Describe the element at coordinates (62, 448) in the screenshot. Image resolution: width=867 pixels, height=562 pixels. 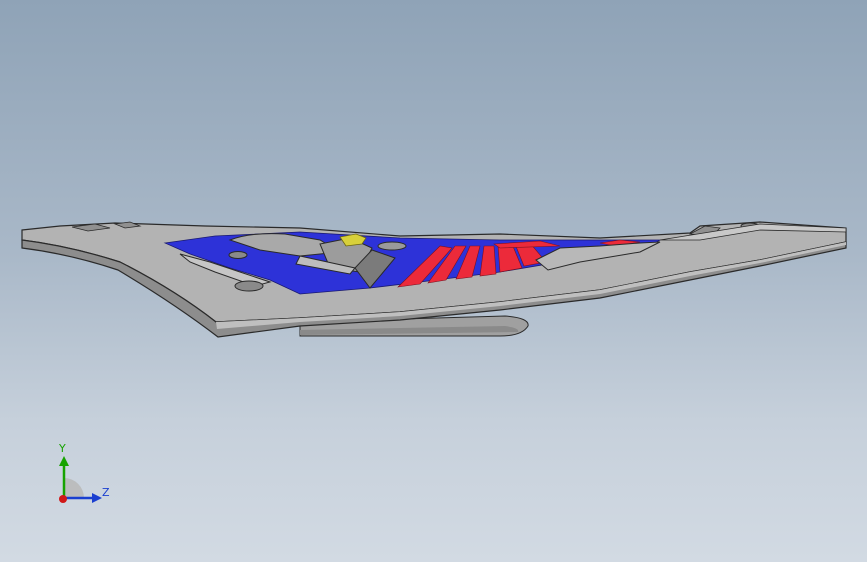
I see `triad-y-label: Y` at that location.